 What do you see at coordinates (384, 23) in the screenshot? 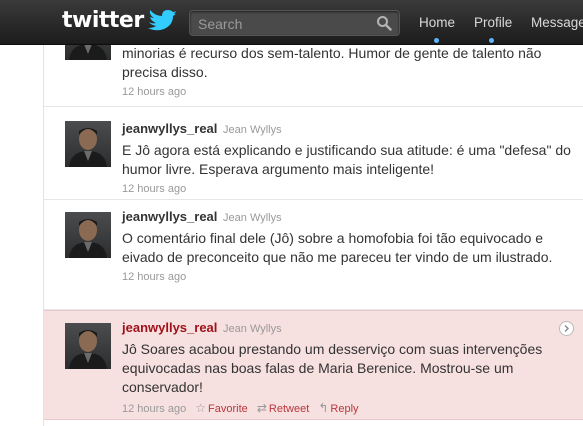
I see `search-icon` at bounding box center [384, 23].